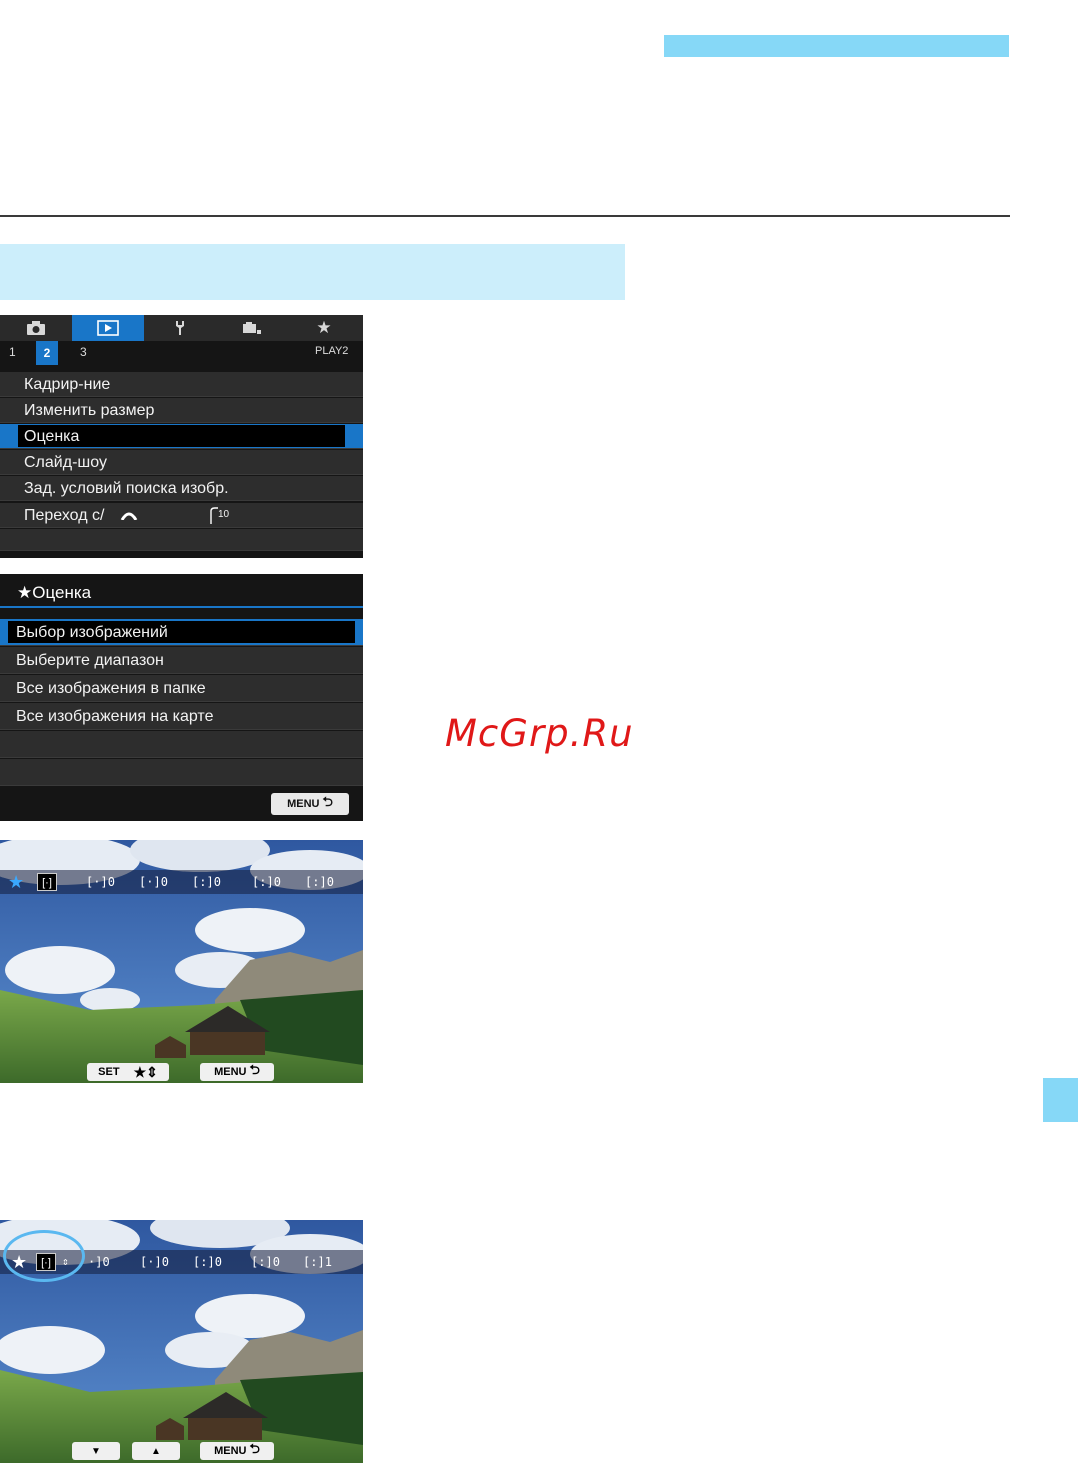 The image size is (1078, 1463). I want to click on menu-item-jump: Переход с/ 10, so click(181, 515).